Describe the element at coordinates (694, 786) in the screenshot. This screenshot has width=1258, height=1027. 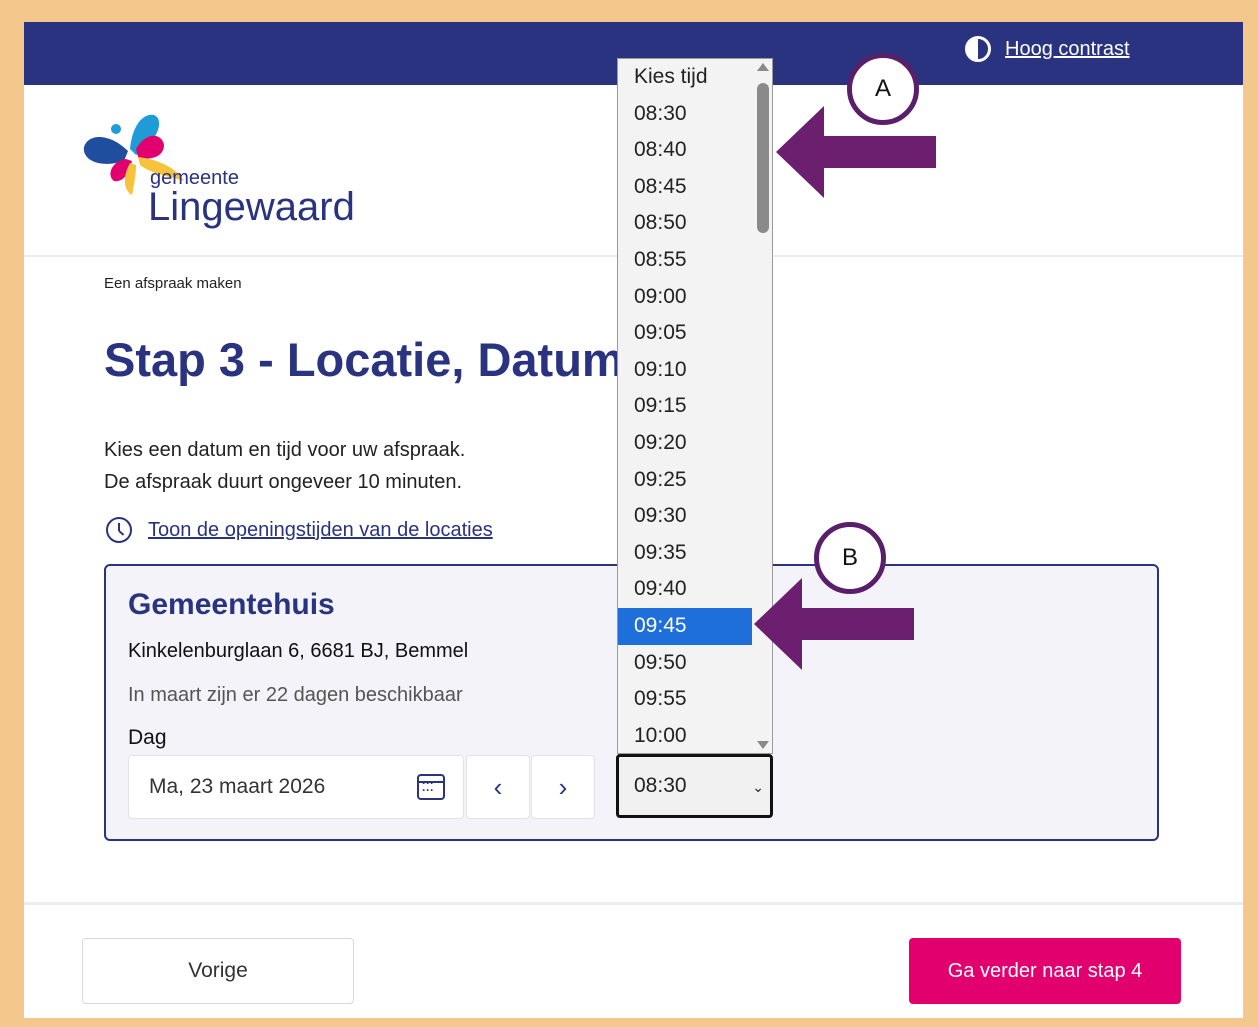
I see `time-select: 08:30 ⌄` at that location.